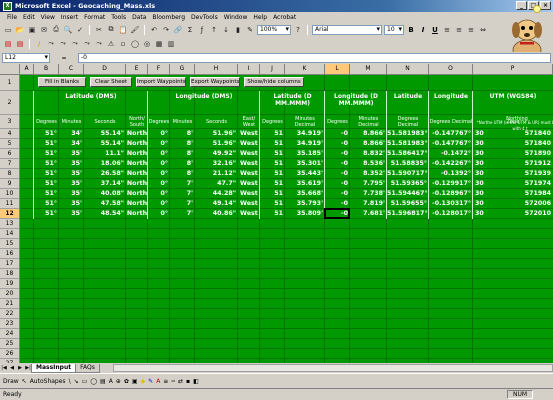 Image resolution: width=553 pixels, height=400 pixels. Describe the element at coordinates (447, 30) in the screenshot. I see `align-left-icon: ≡` at that location.